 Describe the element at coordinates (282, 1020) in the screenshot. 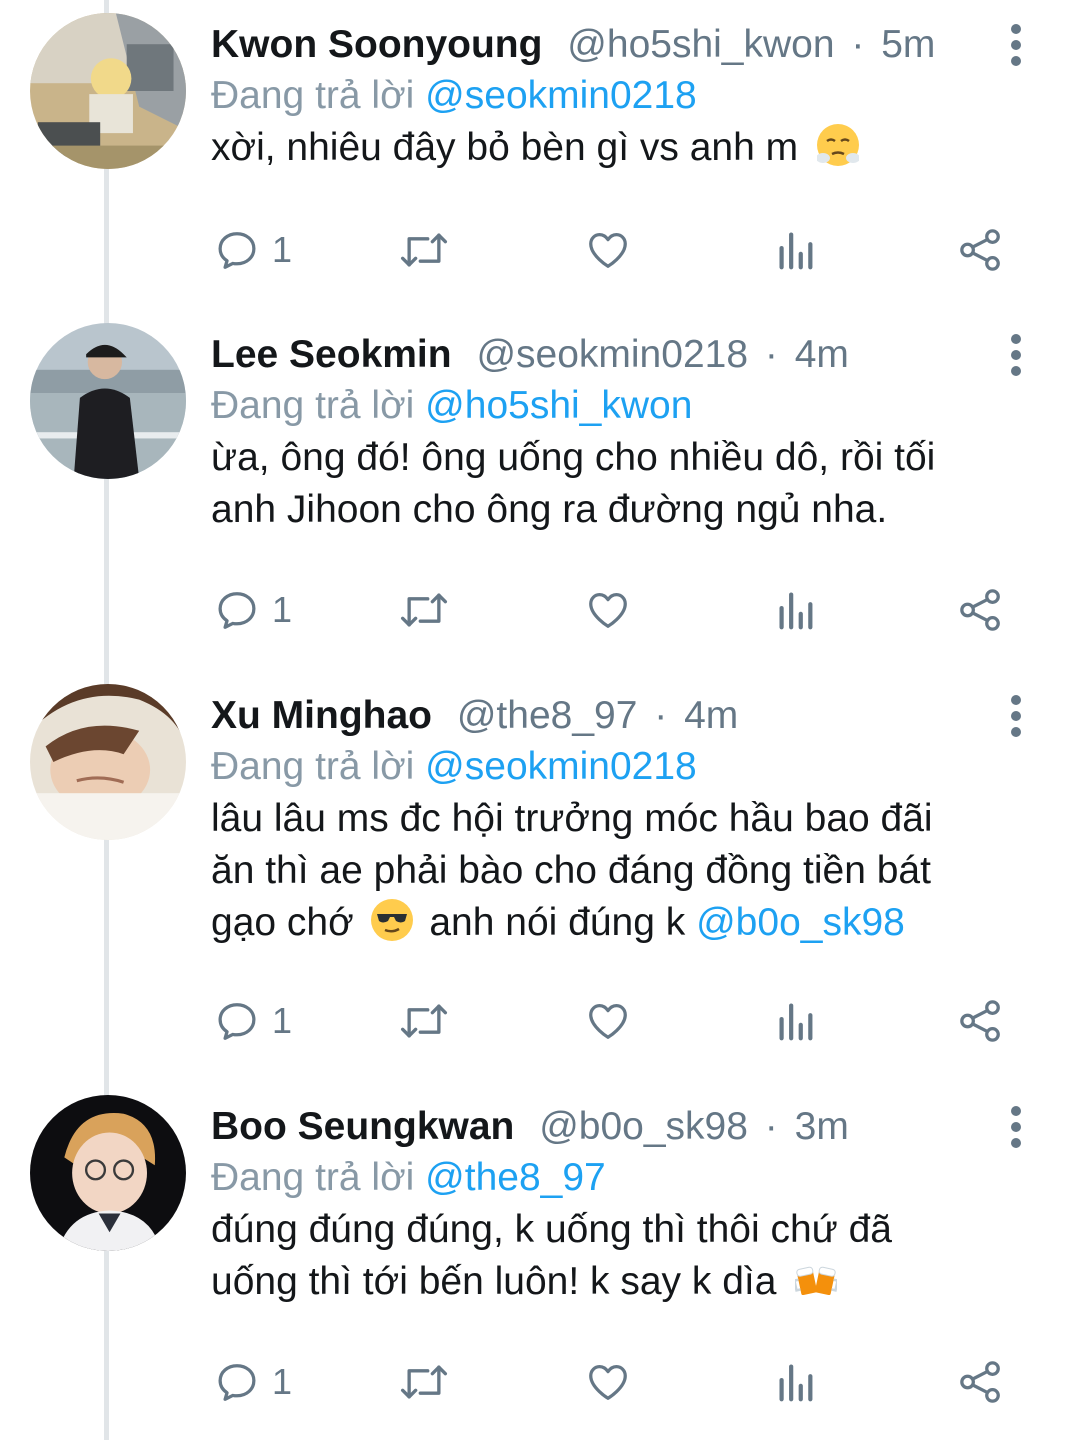

I see `reply-count: 1` at that location.